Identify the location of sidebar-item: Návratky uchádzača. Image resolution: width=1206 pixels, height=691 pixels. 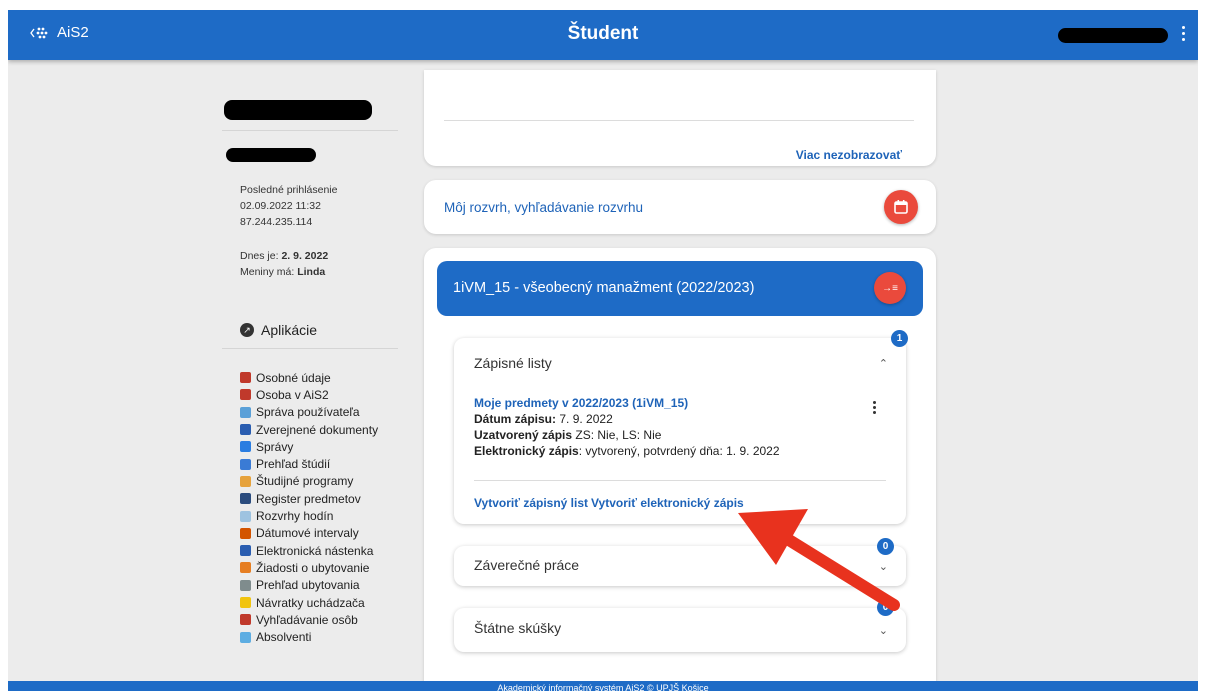
(309, 602).